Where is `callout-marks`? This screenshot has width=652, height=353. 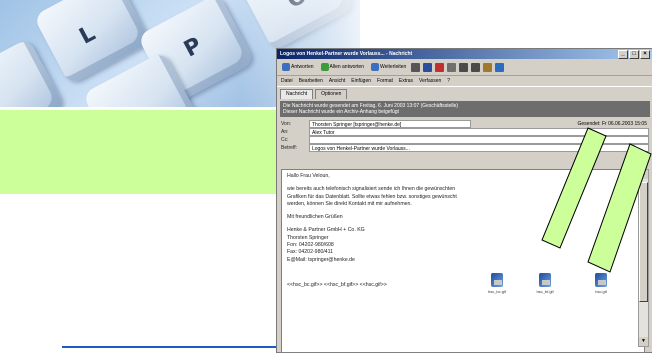
callout-marks is located at coordinates (596, 200).